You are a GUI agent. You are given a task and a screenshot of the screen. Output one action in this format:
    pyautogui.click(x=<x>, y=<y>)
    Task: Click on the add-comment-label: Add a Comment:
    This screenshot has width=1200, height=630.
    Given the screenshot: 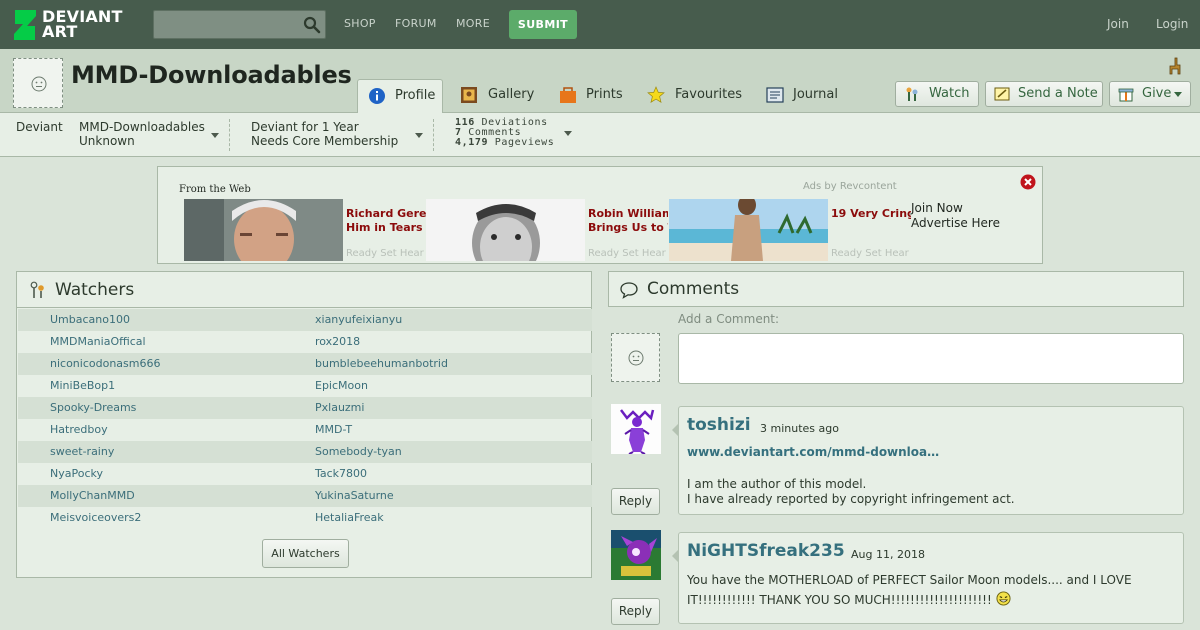 What is the action you would take?
    pyautogui.click(x=729, y=319)
    